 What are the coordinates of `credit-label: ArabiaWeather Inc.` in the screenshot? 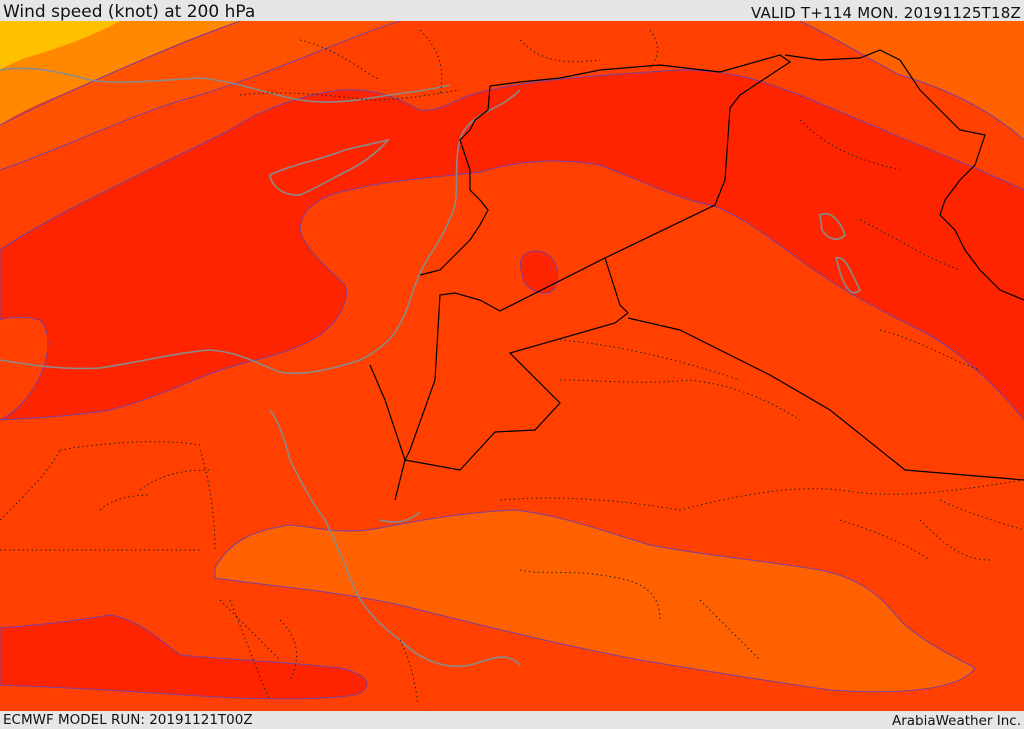 It's located at (956, 721).